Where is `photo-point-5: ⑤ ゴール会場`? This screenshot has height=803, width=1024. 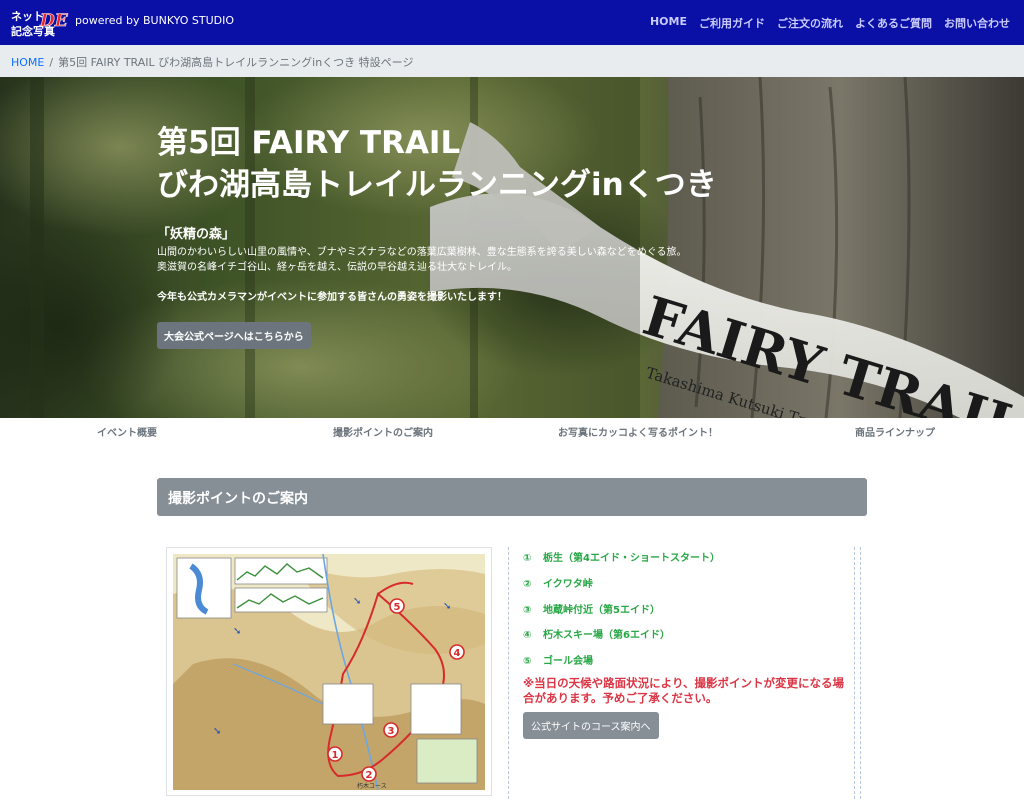 photo-point-5: ⑤ ゴール会場 is located at coordinates (558, 659).